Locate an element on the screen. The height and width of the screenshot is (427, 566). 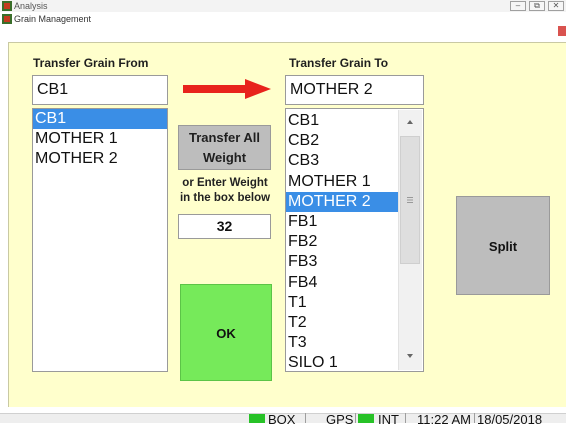
outer-title-bar is located at coordinates (283, 6).